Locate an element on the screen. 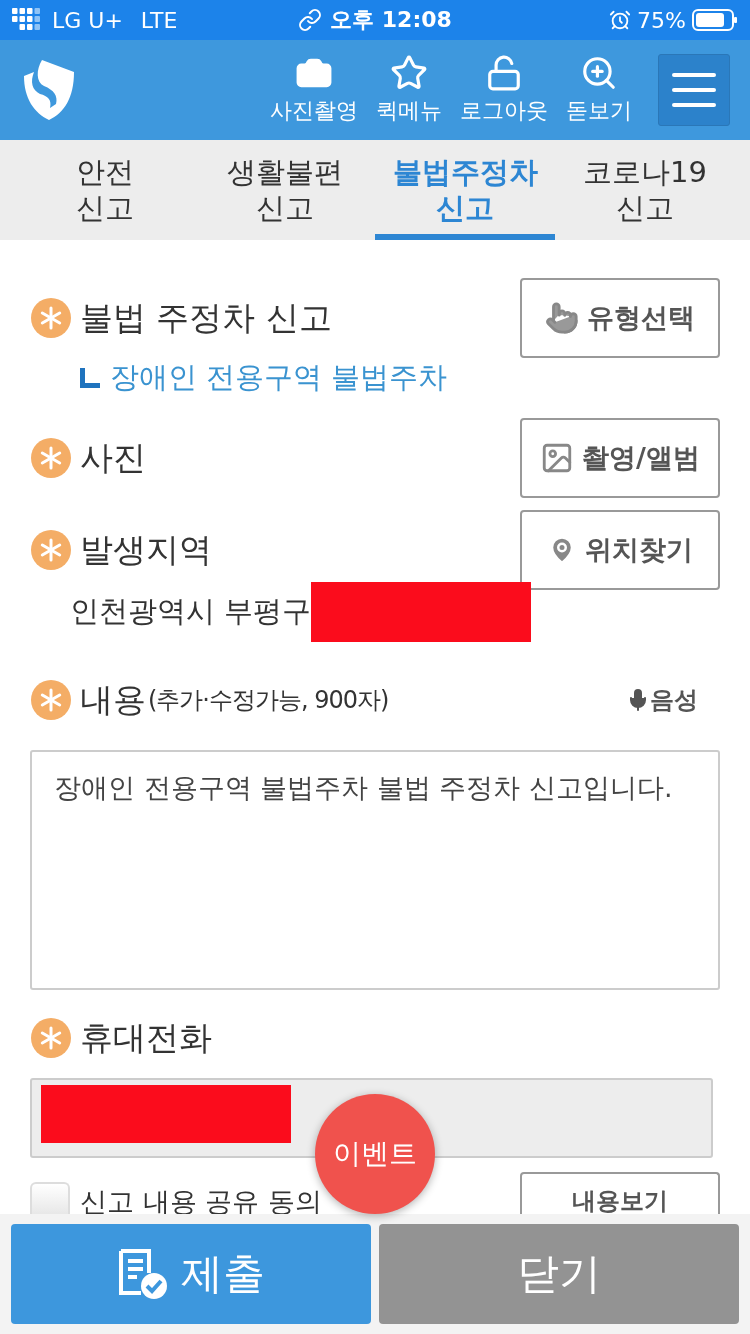 The width and height of the screenshot is (750, 1334). field-note: (추가·수정가능, 900자) is located at coordinates (268, 700).